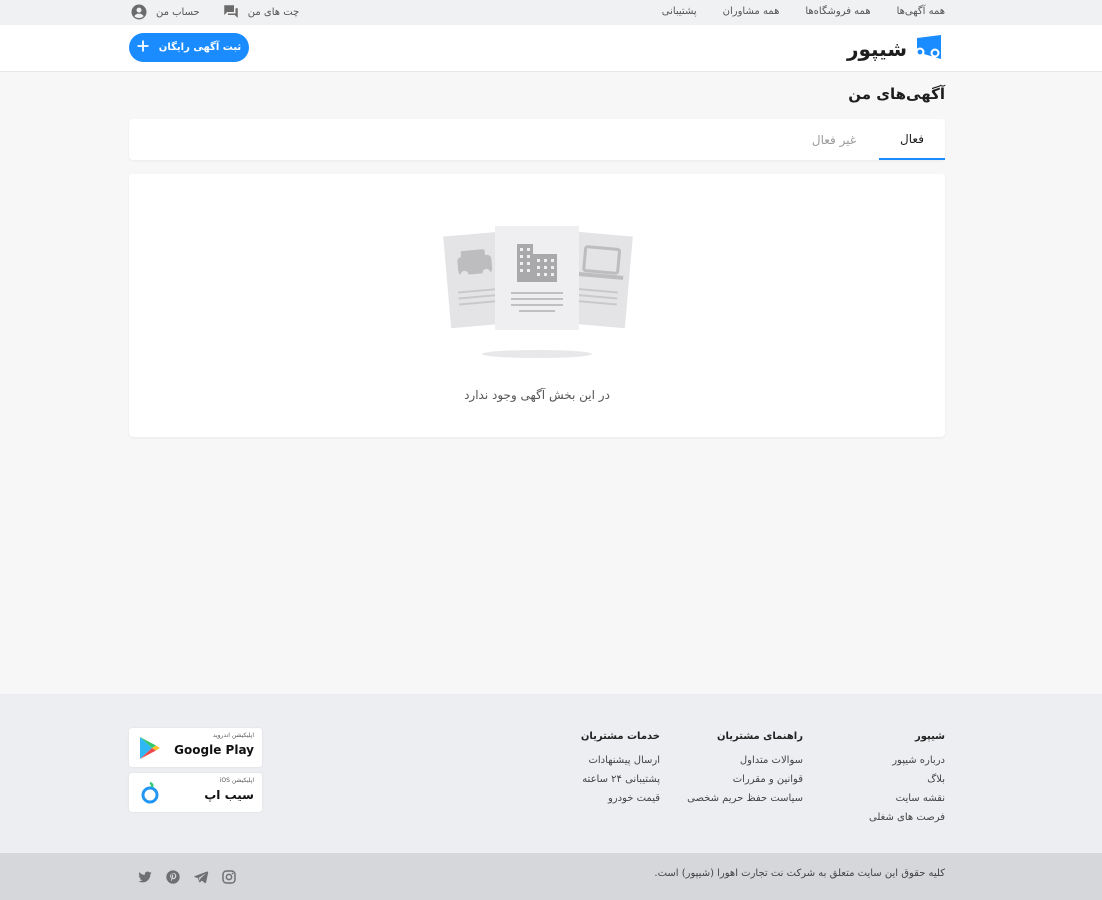 The height and width of the screenshot is (900, 1102). What do you see at coordinates (745, 760) in the screenshot?
I see `footer-link-faq: سوالات متداول` at bounding box center [745, 760].